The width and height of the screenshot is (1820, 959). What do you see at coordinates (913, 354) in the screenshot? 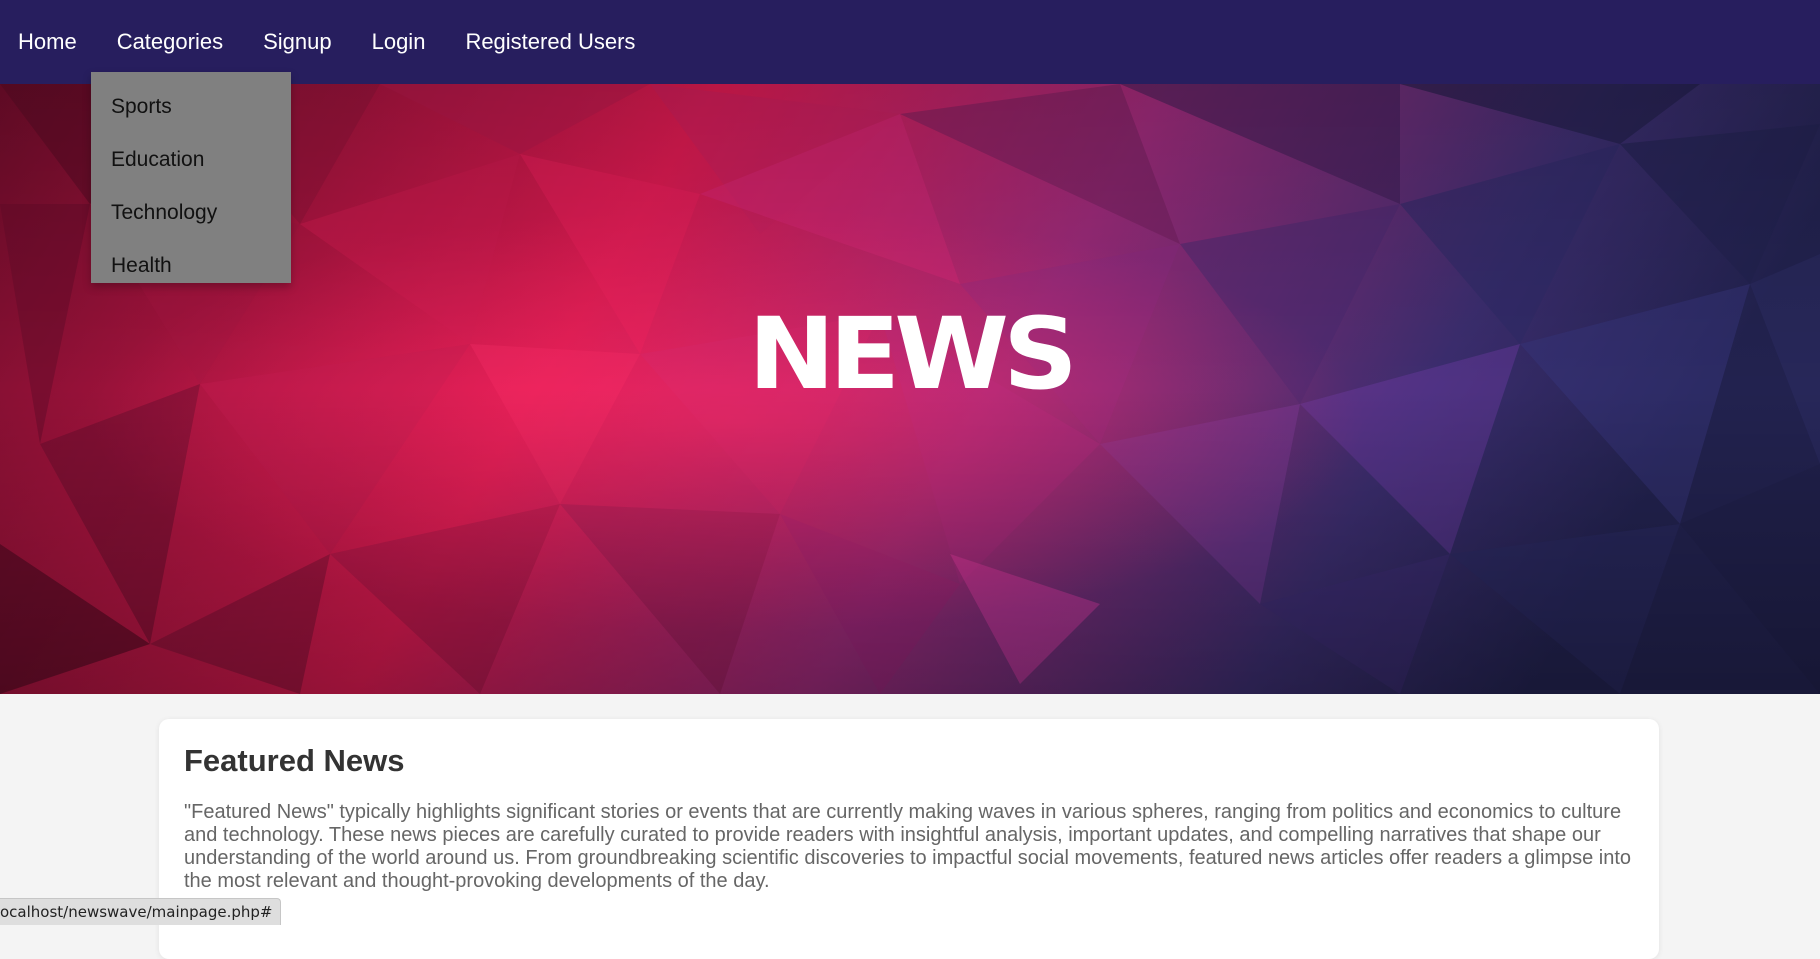
I see `news-logo-text: NEWS` at bounding box center [913, 354].